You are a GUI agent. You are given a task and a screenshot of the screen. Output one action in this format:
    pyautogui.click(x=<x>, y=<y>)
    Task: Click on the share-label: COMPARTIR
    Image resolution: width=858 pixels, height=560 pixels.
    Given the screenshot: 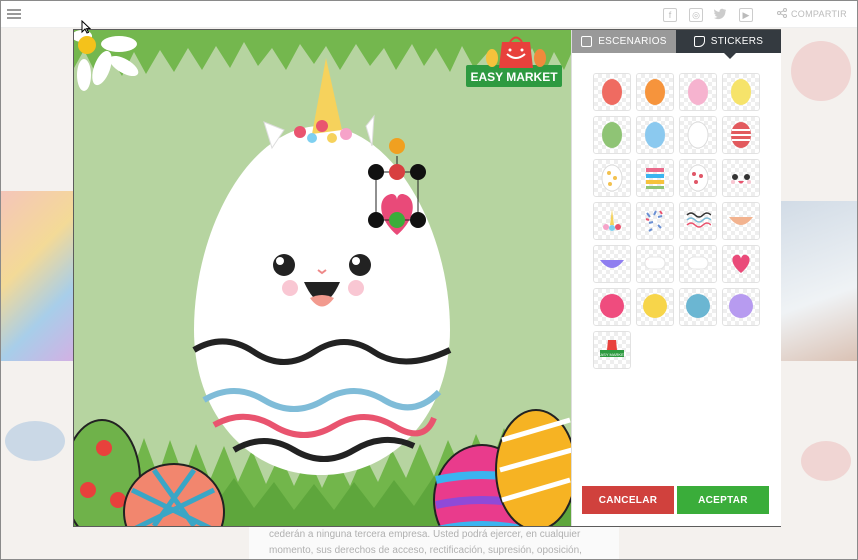 What is the action you would take?
    pyautogui.click(x=819, y=14)
    